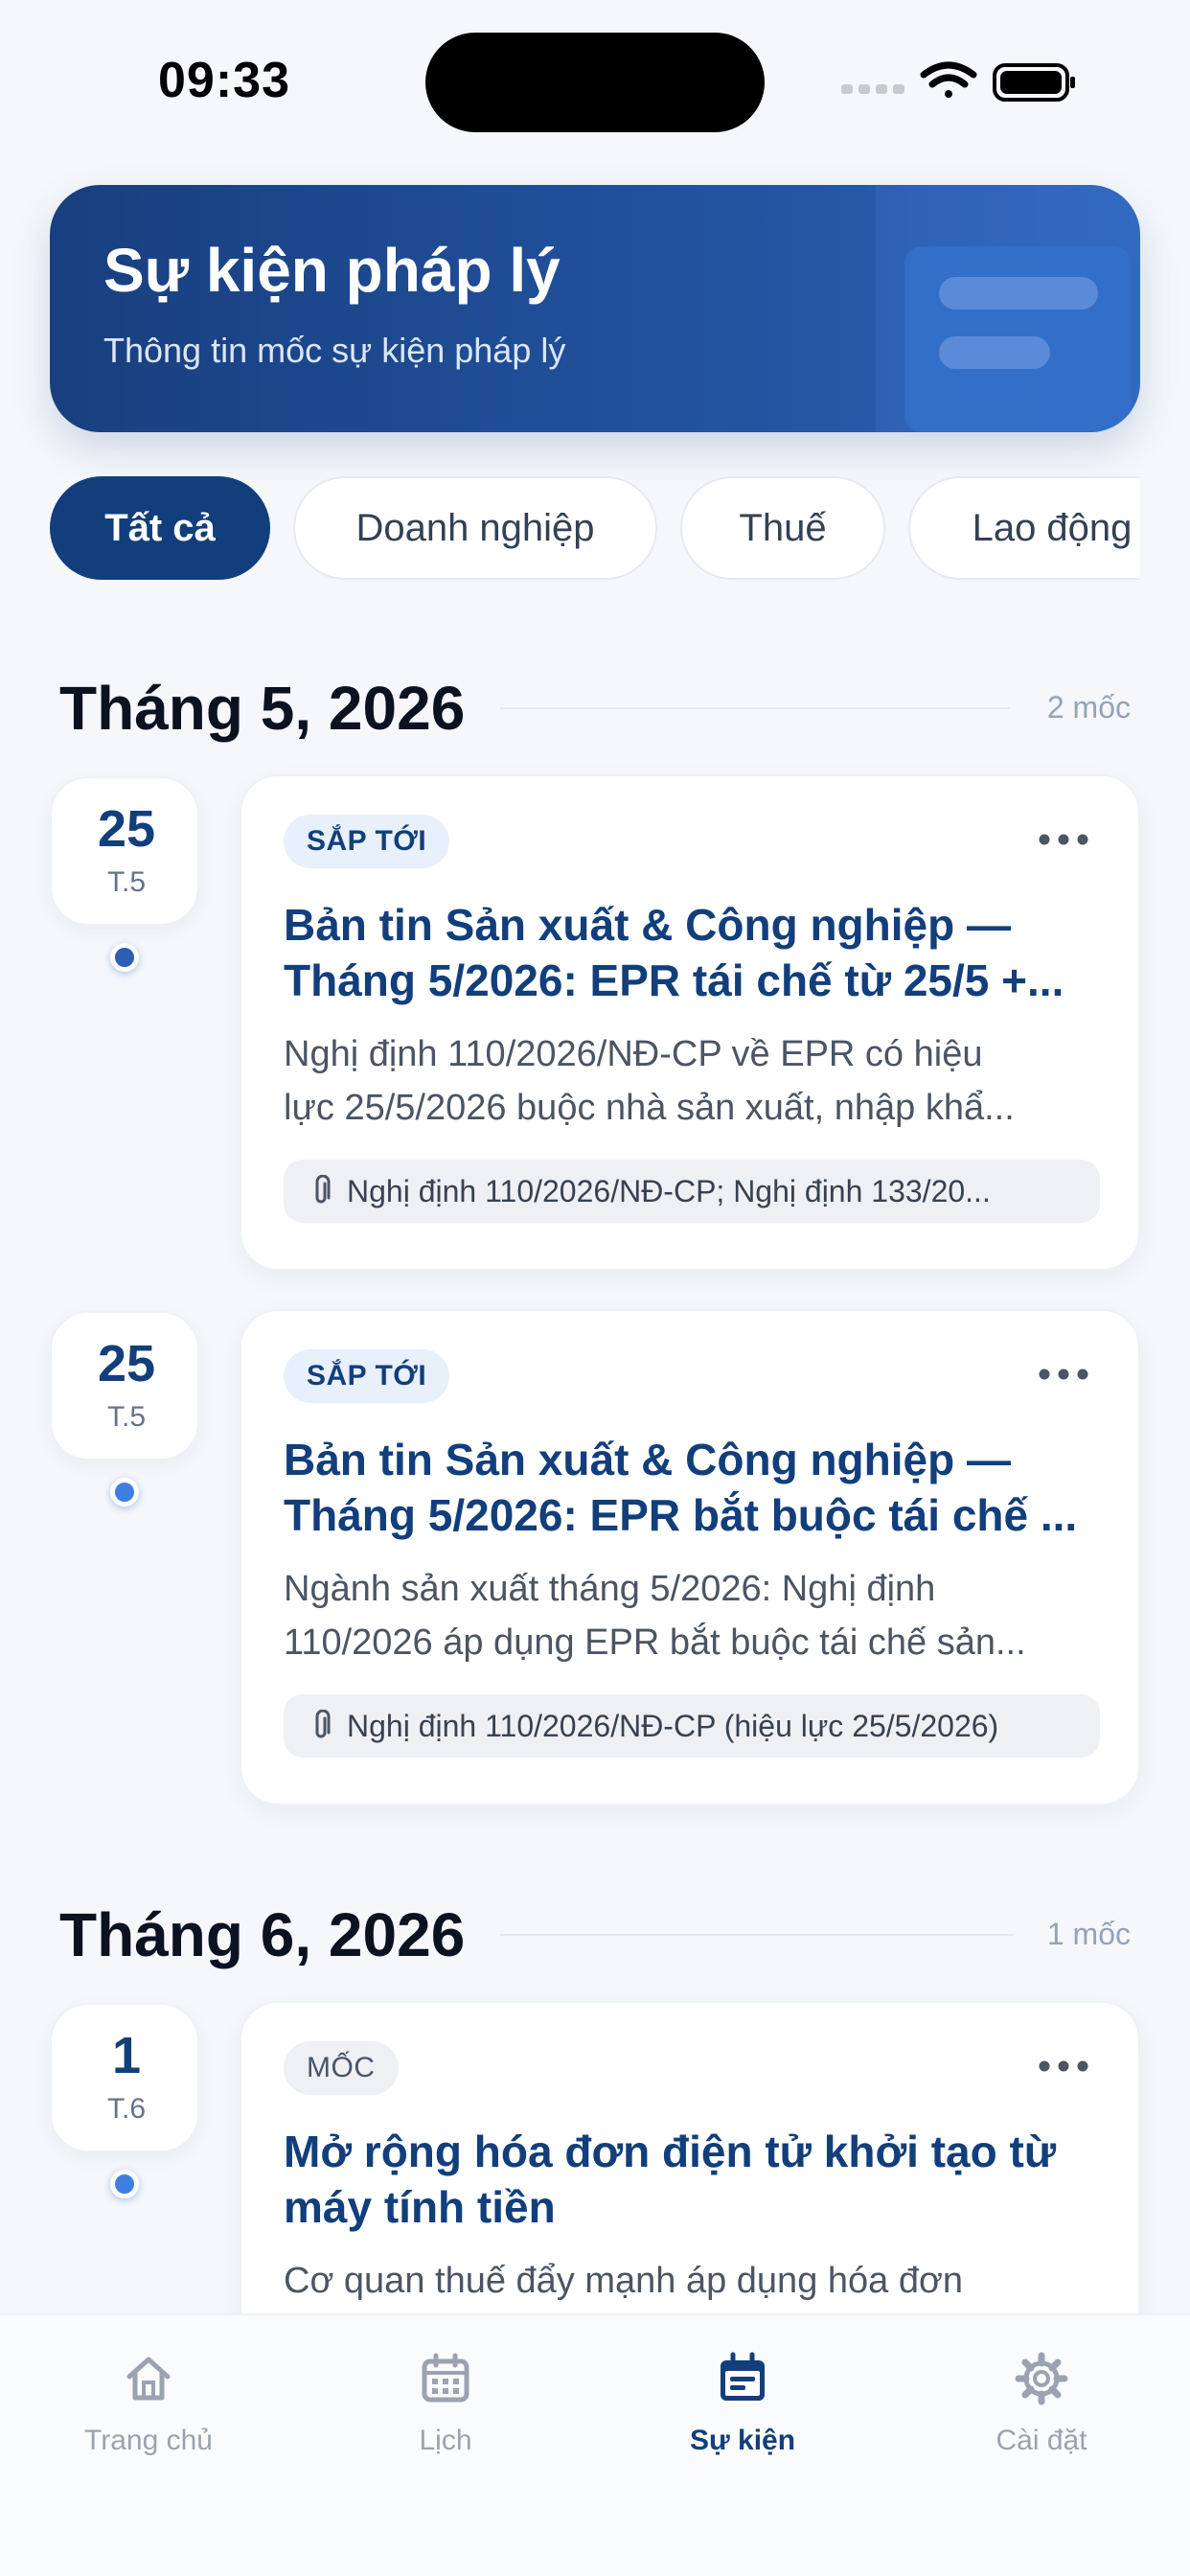 This screenshot has height=2576, width=1190. I want to click on event-icon, so click(743, 2376).